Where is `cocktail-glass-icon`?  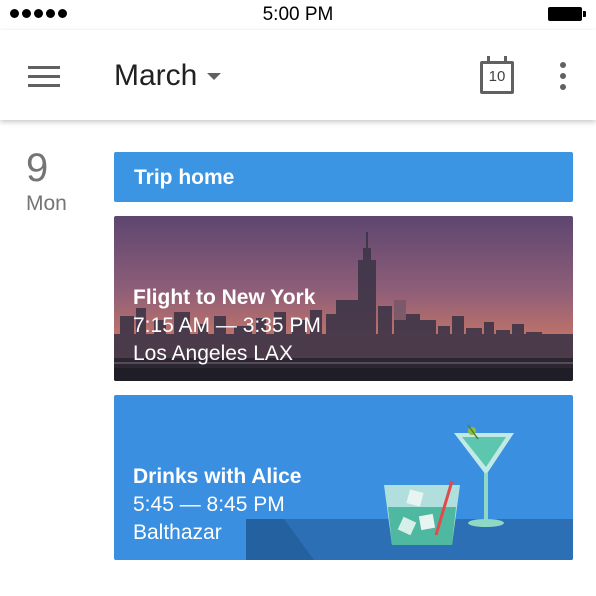 cocktail-glass-icon is located at coordinates (422, 512).